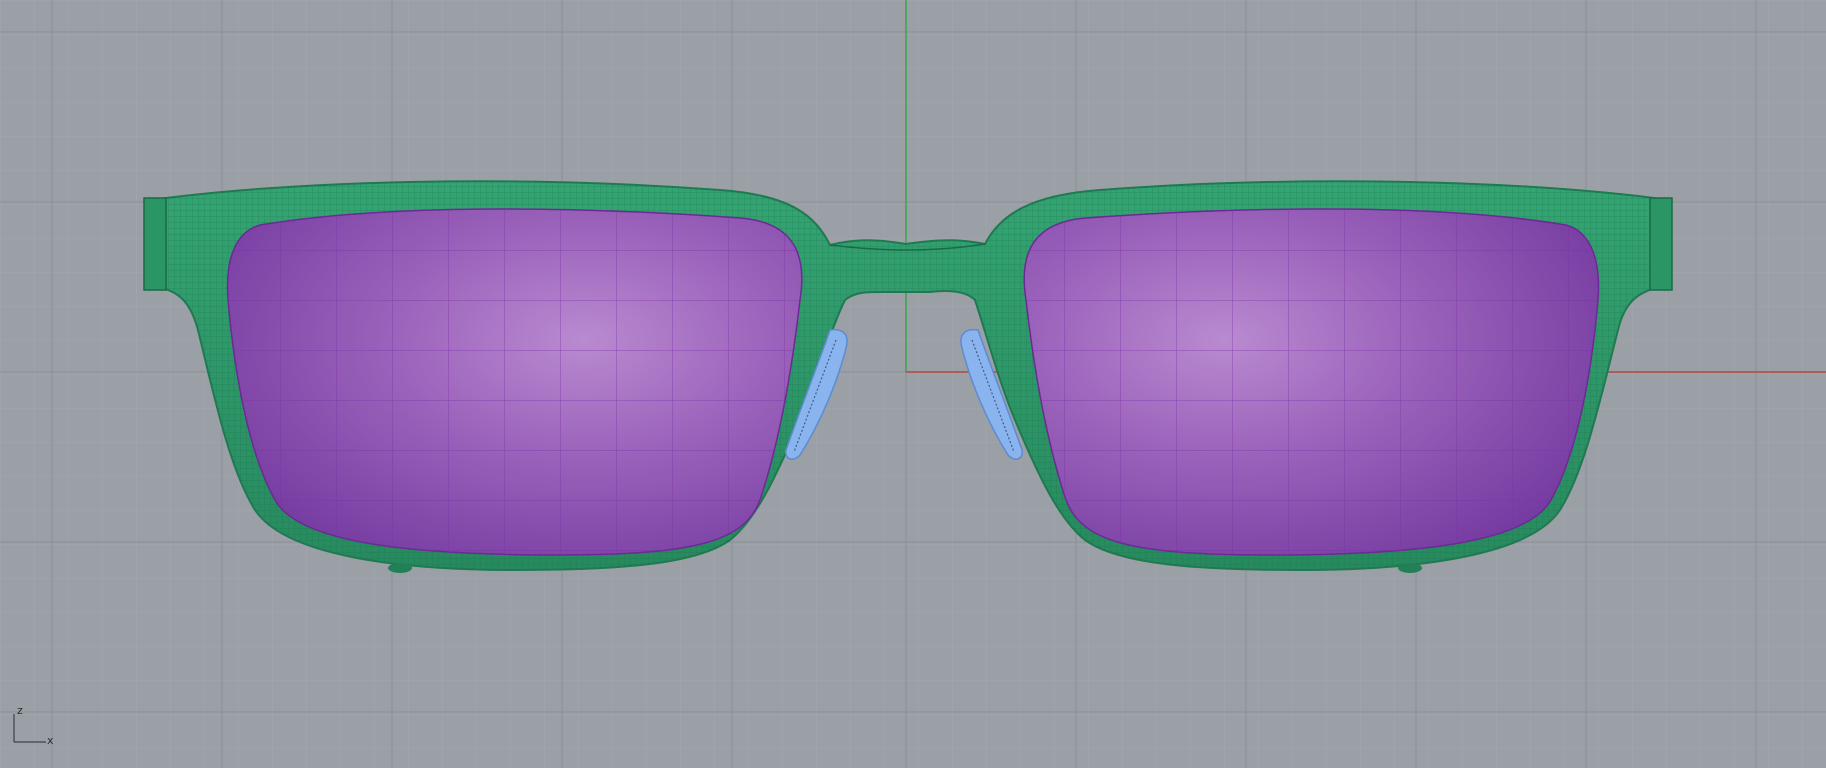 The image size is (1826, 768). I want to click on right-hinge, so click(1661, 244).